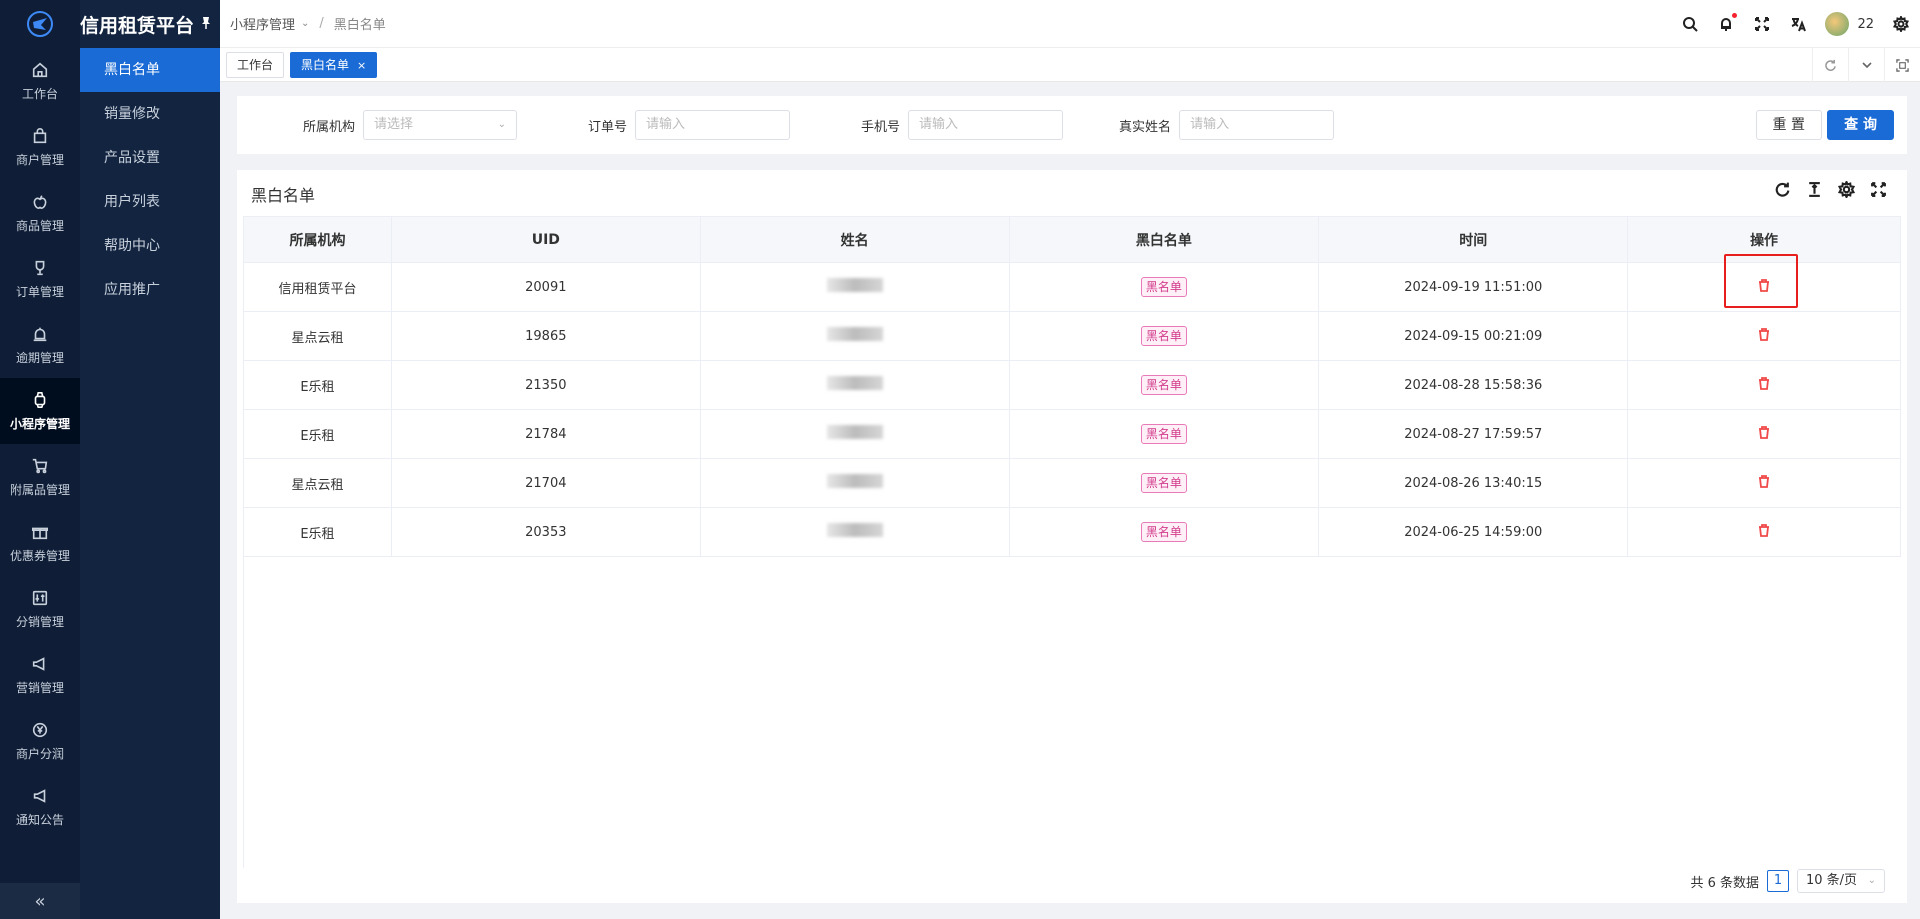 The height and width of the screenshot is (919, 1920). What do you see at coordinates (1837, 24) in the screenshot?
I see `avatar` at bounding box center [1837, 24].